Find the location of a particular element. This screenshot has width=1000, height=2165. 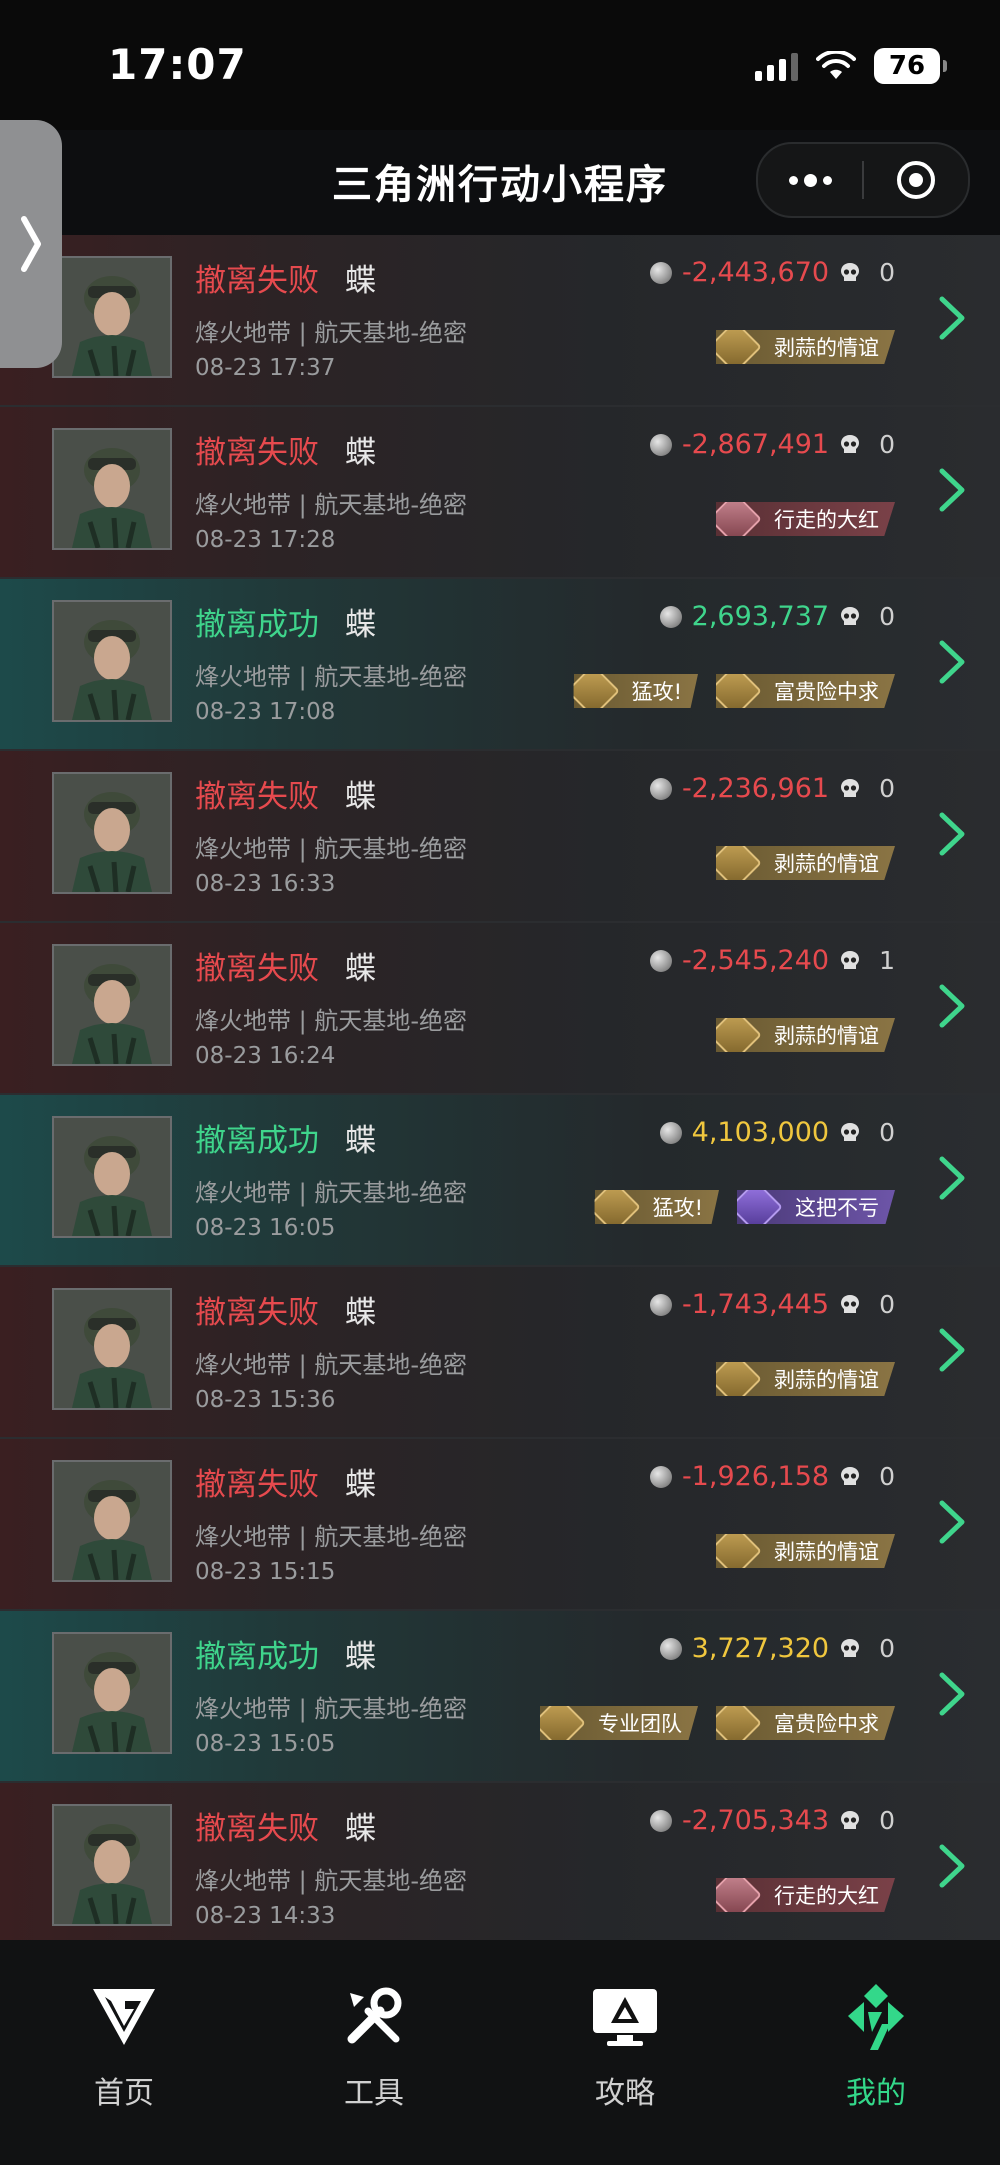

capsule-menu is located at coordinates (863, 180).